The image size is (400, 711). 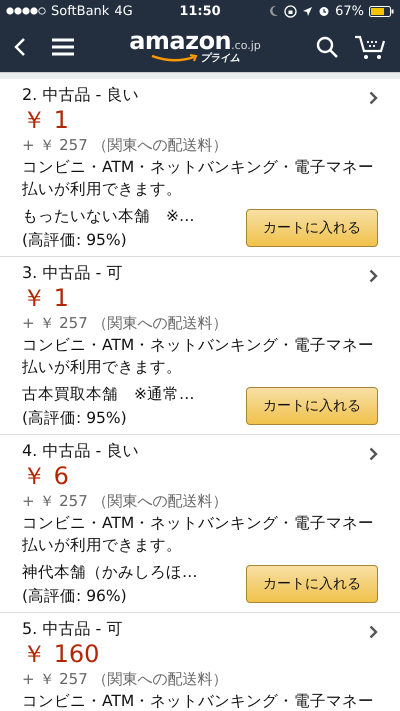 What do you see at coordinates (61, 654) in the screenshot?
I see `price: ￥ 160` at bounding box center [61, 654].